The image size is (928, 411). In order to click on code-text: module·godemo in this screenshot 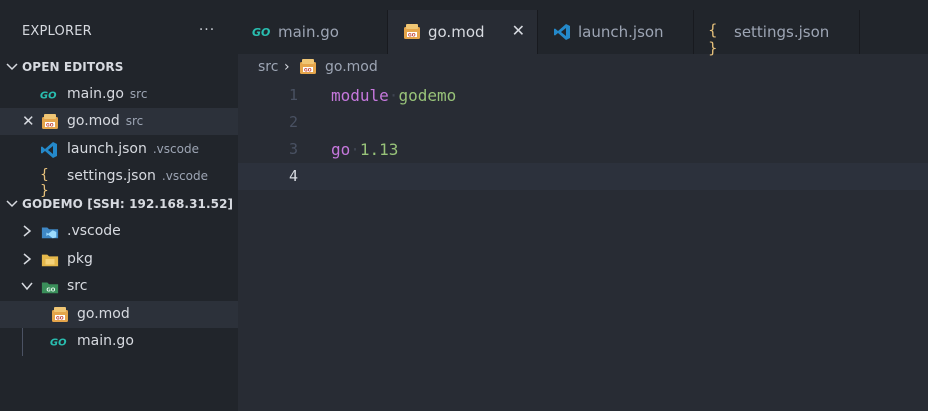, I will do `click(393, 95)`.